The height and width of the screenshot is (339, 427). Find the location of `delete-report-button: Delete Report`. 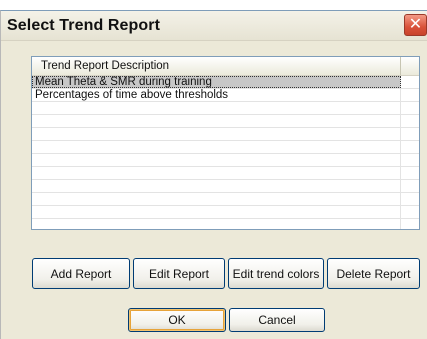

delete-report-button: Delete Report is located at coordinates (373, 273).